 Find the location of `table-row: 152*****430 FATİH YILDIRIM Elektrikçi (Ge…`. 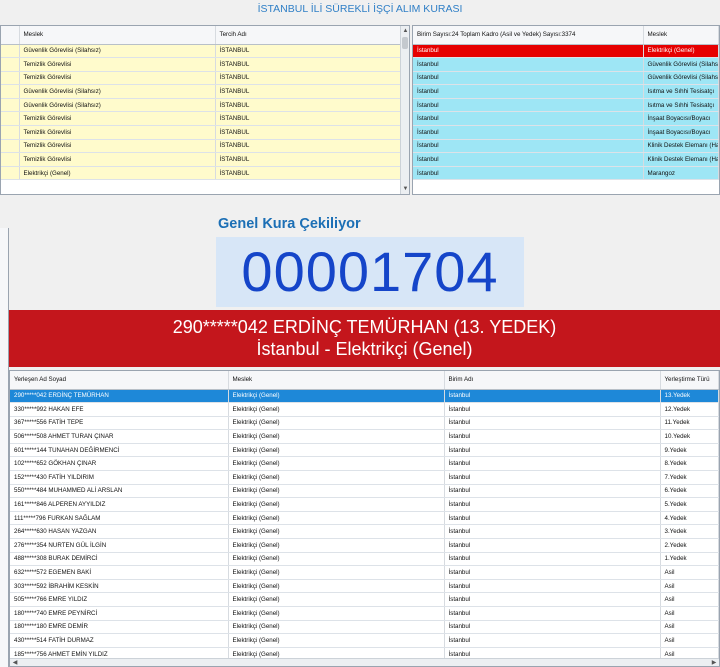

table-row: 152*****430 FATİH YILDIRIM Elektrikçi (Ge… is located at coordinates (364, 477).